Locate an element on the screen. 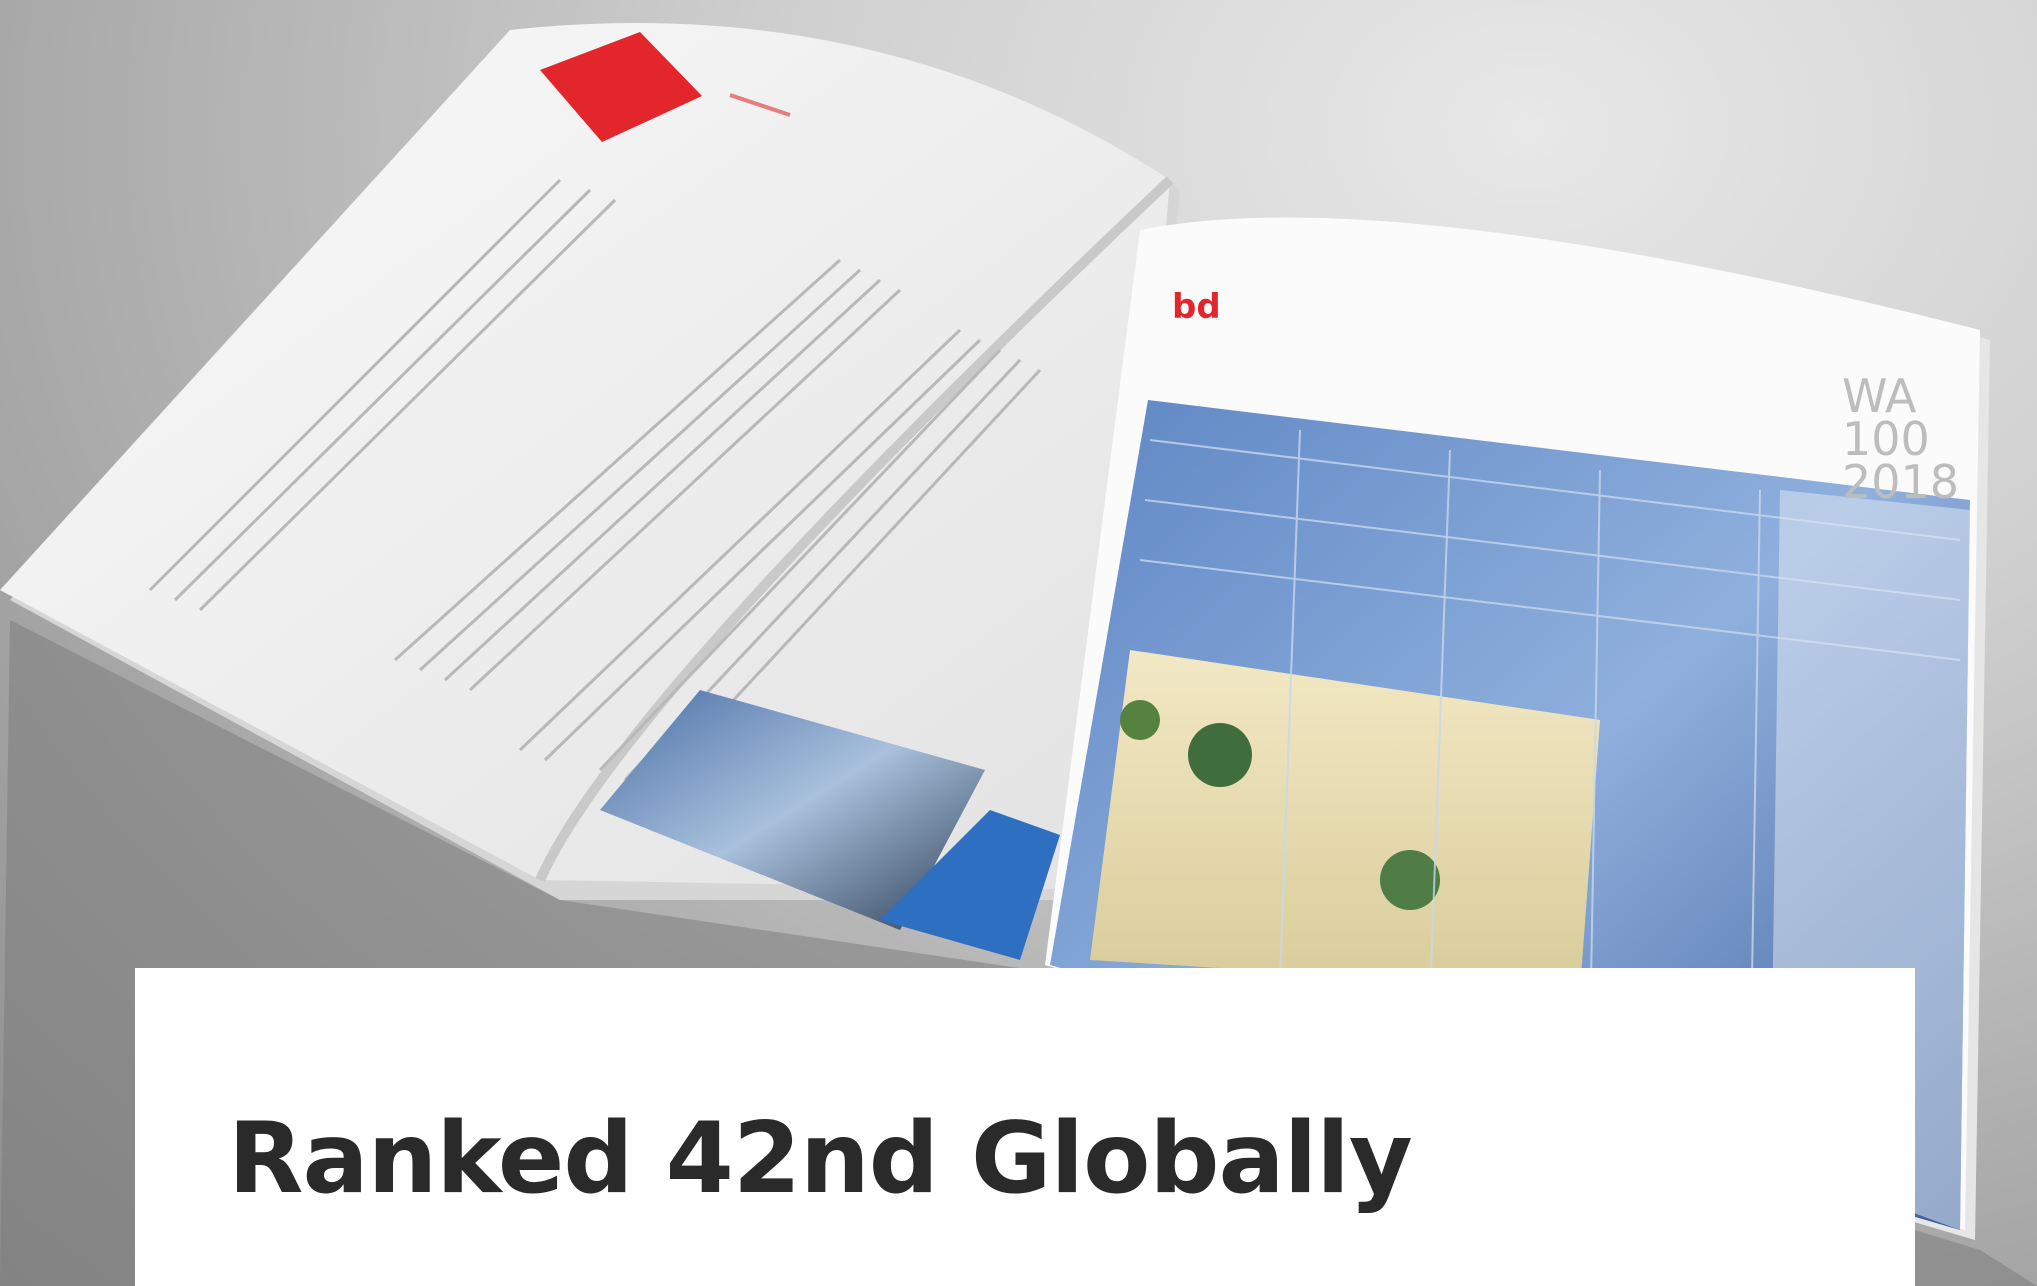 This screenshot has width=2037, height=1286. page-title: Ranked 42nd Globally is located at coordinates (820, 1159).